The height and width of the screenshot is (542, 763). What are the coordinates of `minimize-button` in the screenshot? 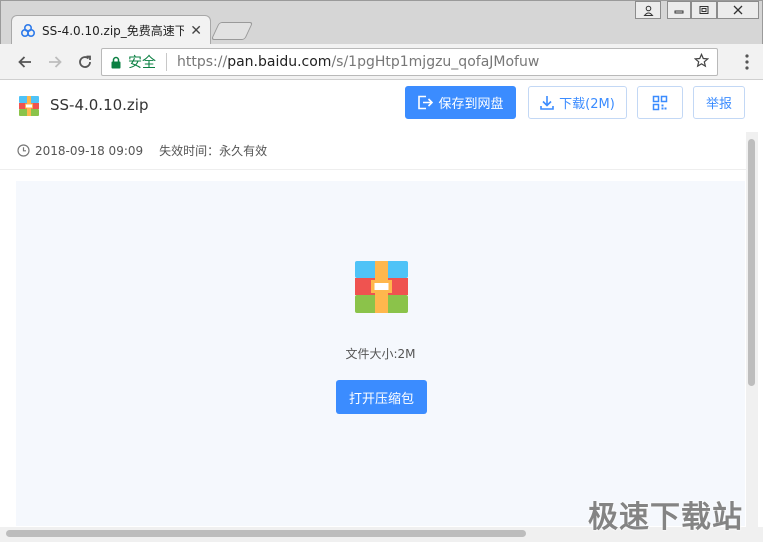 It's located at (679, 10).